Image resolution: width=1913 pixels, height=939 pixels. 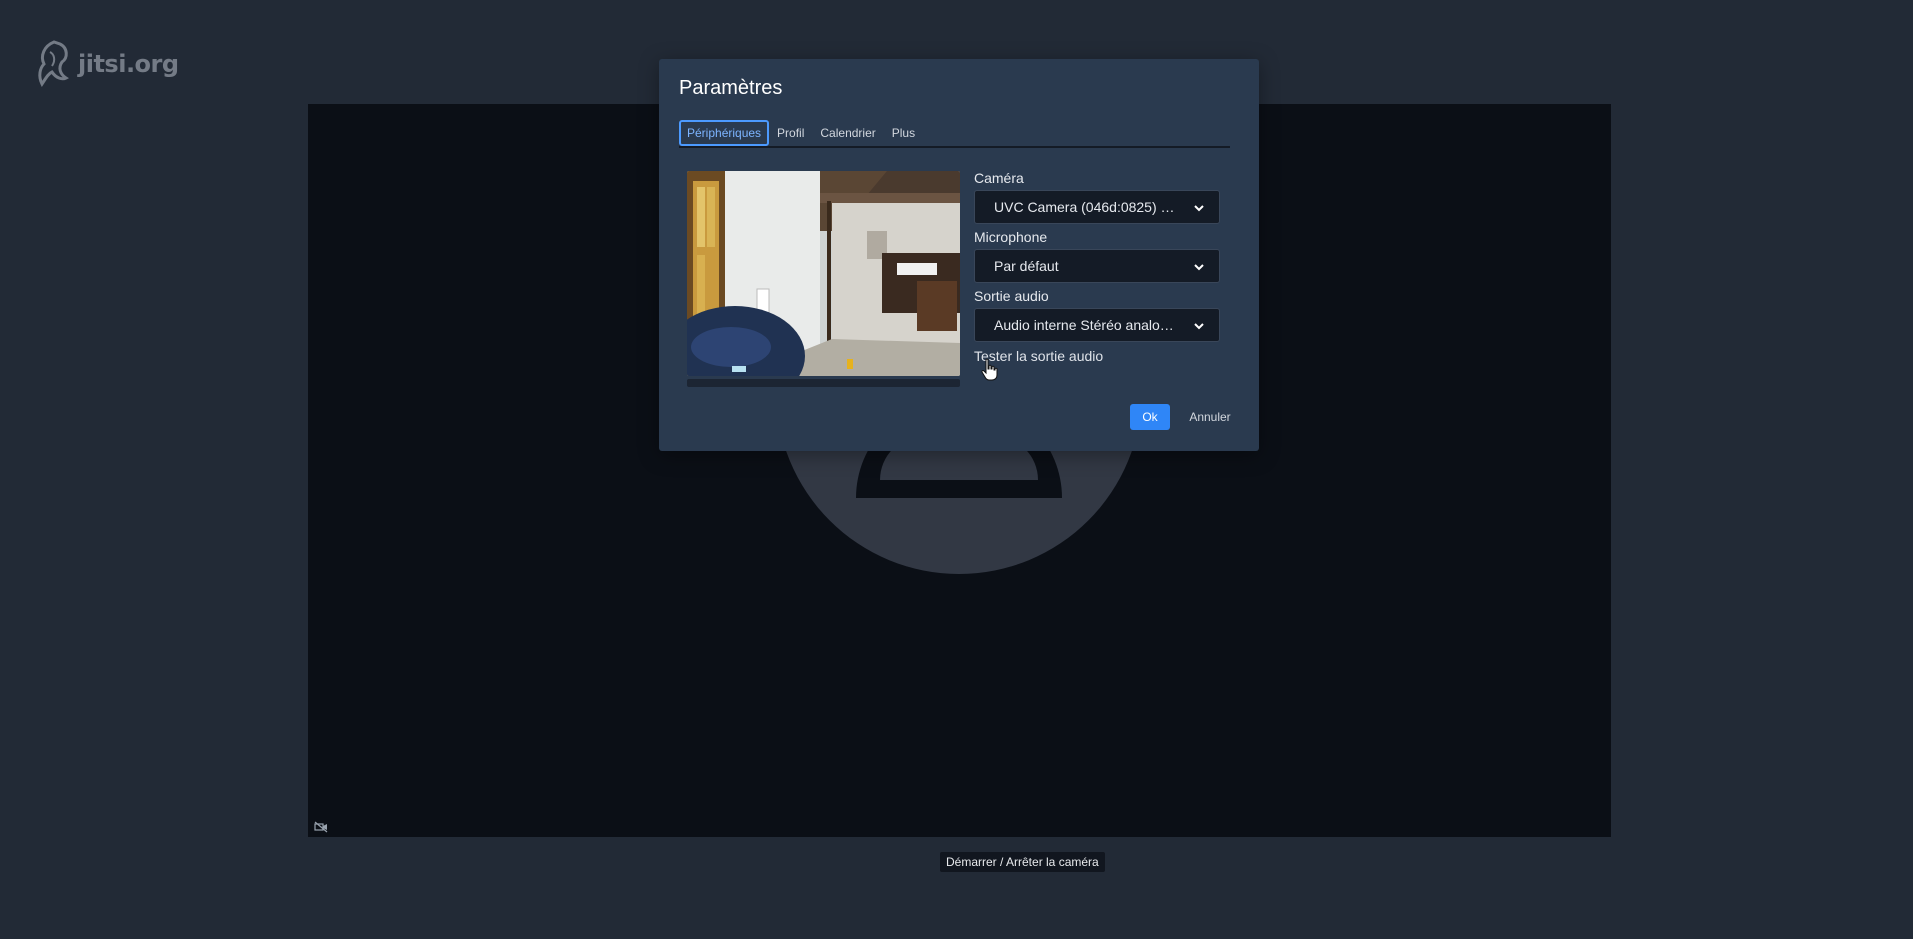 I want to click on camera-toggle-tooltip: Démarrer / Arrêter la caméra, so click(x=1022, y=862).